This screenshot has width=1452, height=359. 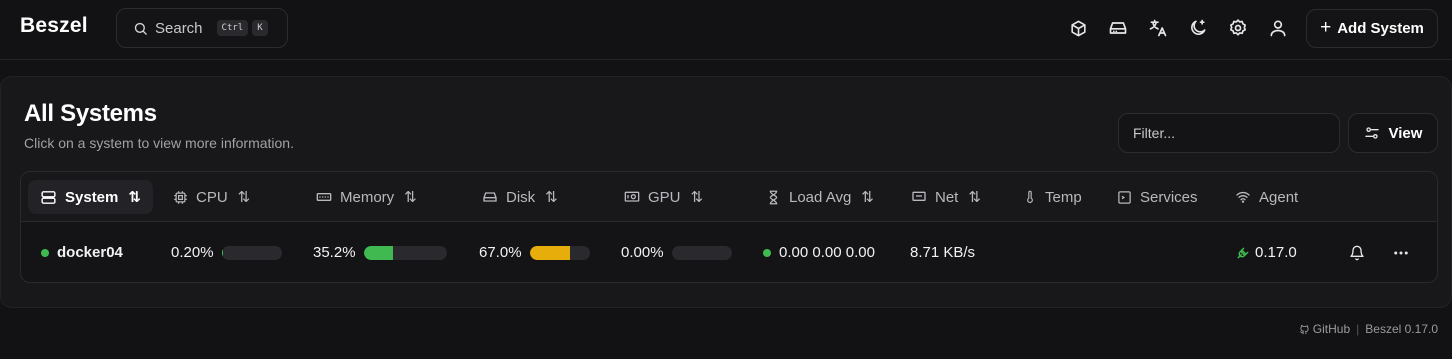 What do you see at coordinates (1380, 28) in the screenshot?
I see `add-system-label: Add System` at bounding box center [1380, 28].